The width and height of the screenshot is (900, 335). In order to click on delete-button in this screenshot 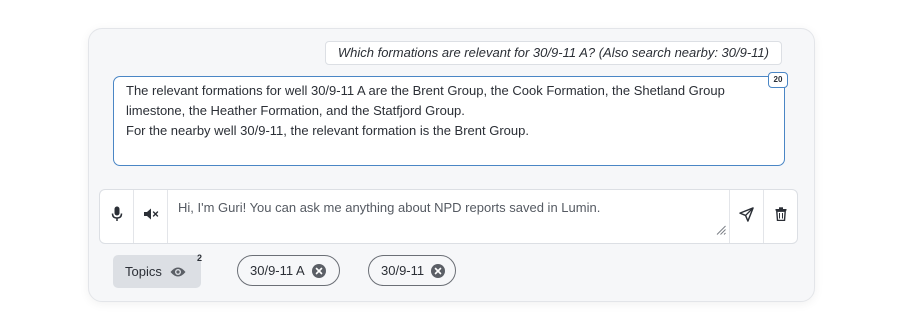, I will do `click(780, 216)`.